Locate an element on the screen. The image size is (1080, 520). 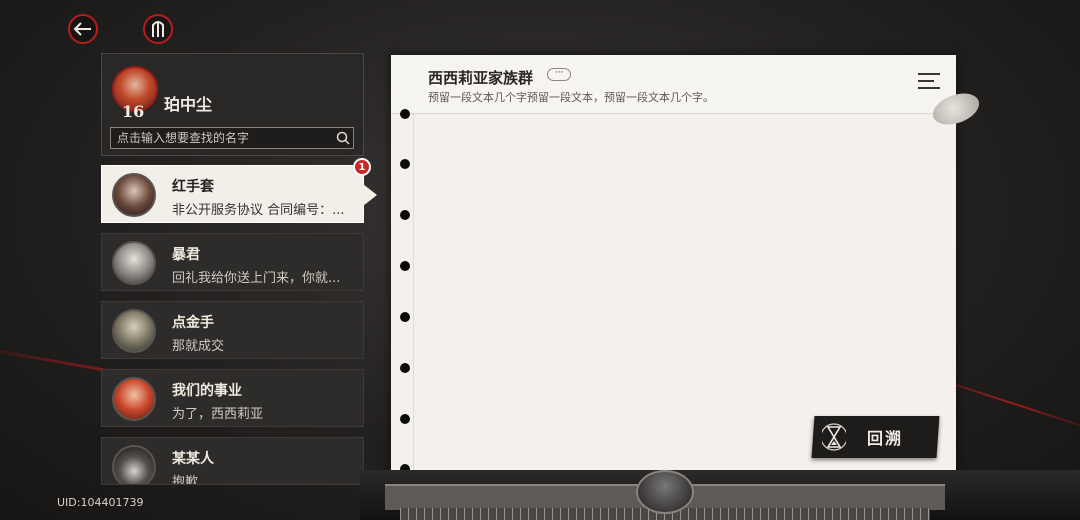
contact-item-our-cause: 我们的事业 为了，西西莉亚 is located at coordinates (232, 398).